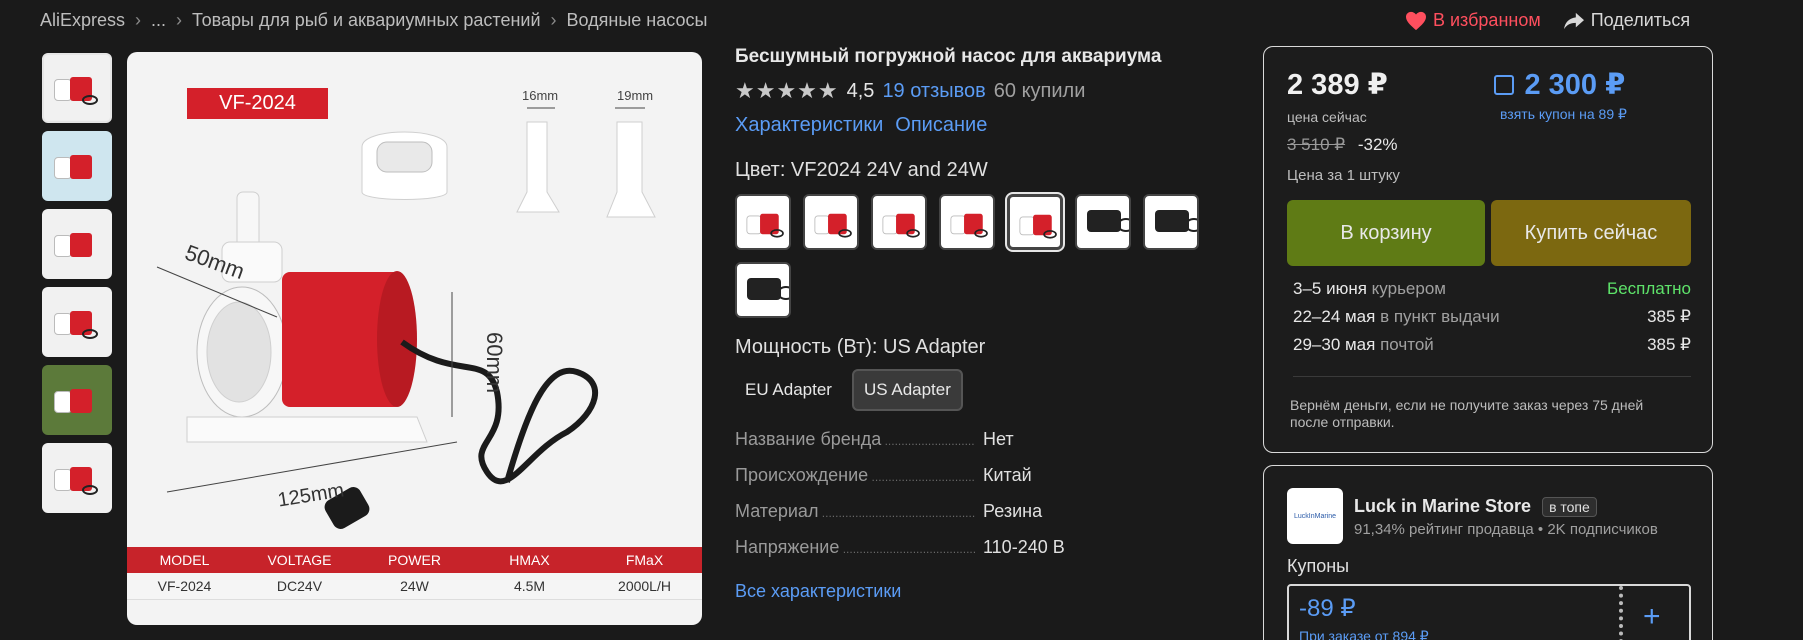 This screenshot has width=1803, height=640. Describe the element at coordinates (1440, 316) in the screenshot. I see `delivery-method: в пункт выдачи` at that location.